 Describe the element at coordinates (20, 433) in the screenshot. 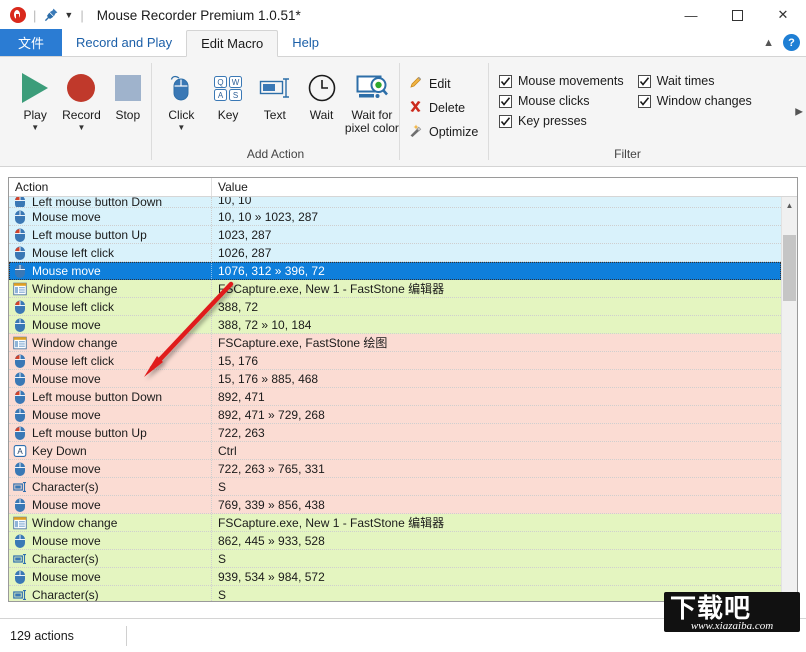

I see `mouse-left-up-icon` at that location.